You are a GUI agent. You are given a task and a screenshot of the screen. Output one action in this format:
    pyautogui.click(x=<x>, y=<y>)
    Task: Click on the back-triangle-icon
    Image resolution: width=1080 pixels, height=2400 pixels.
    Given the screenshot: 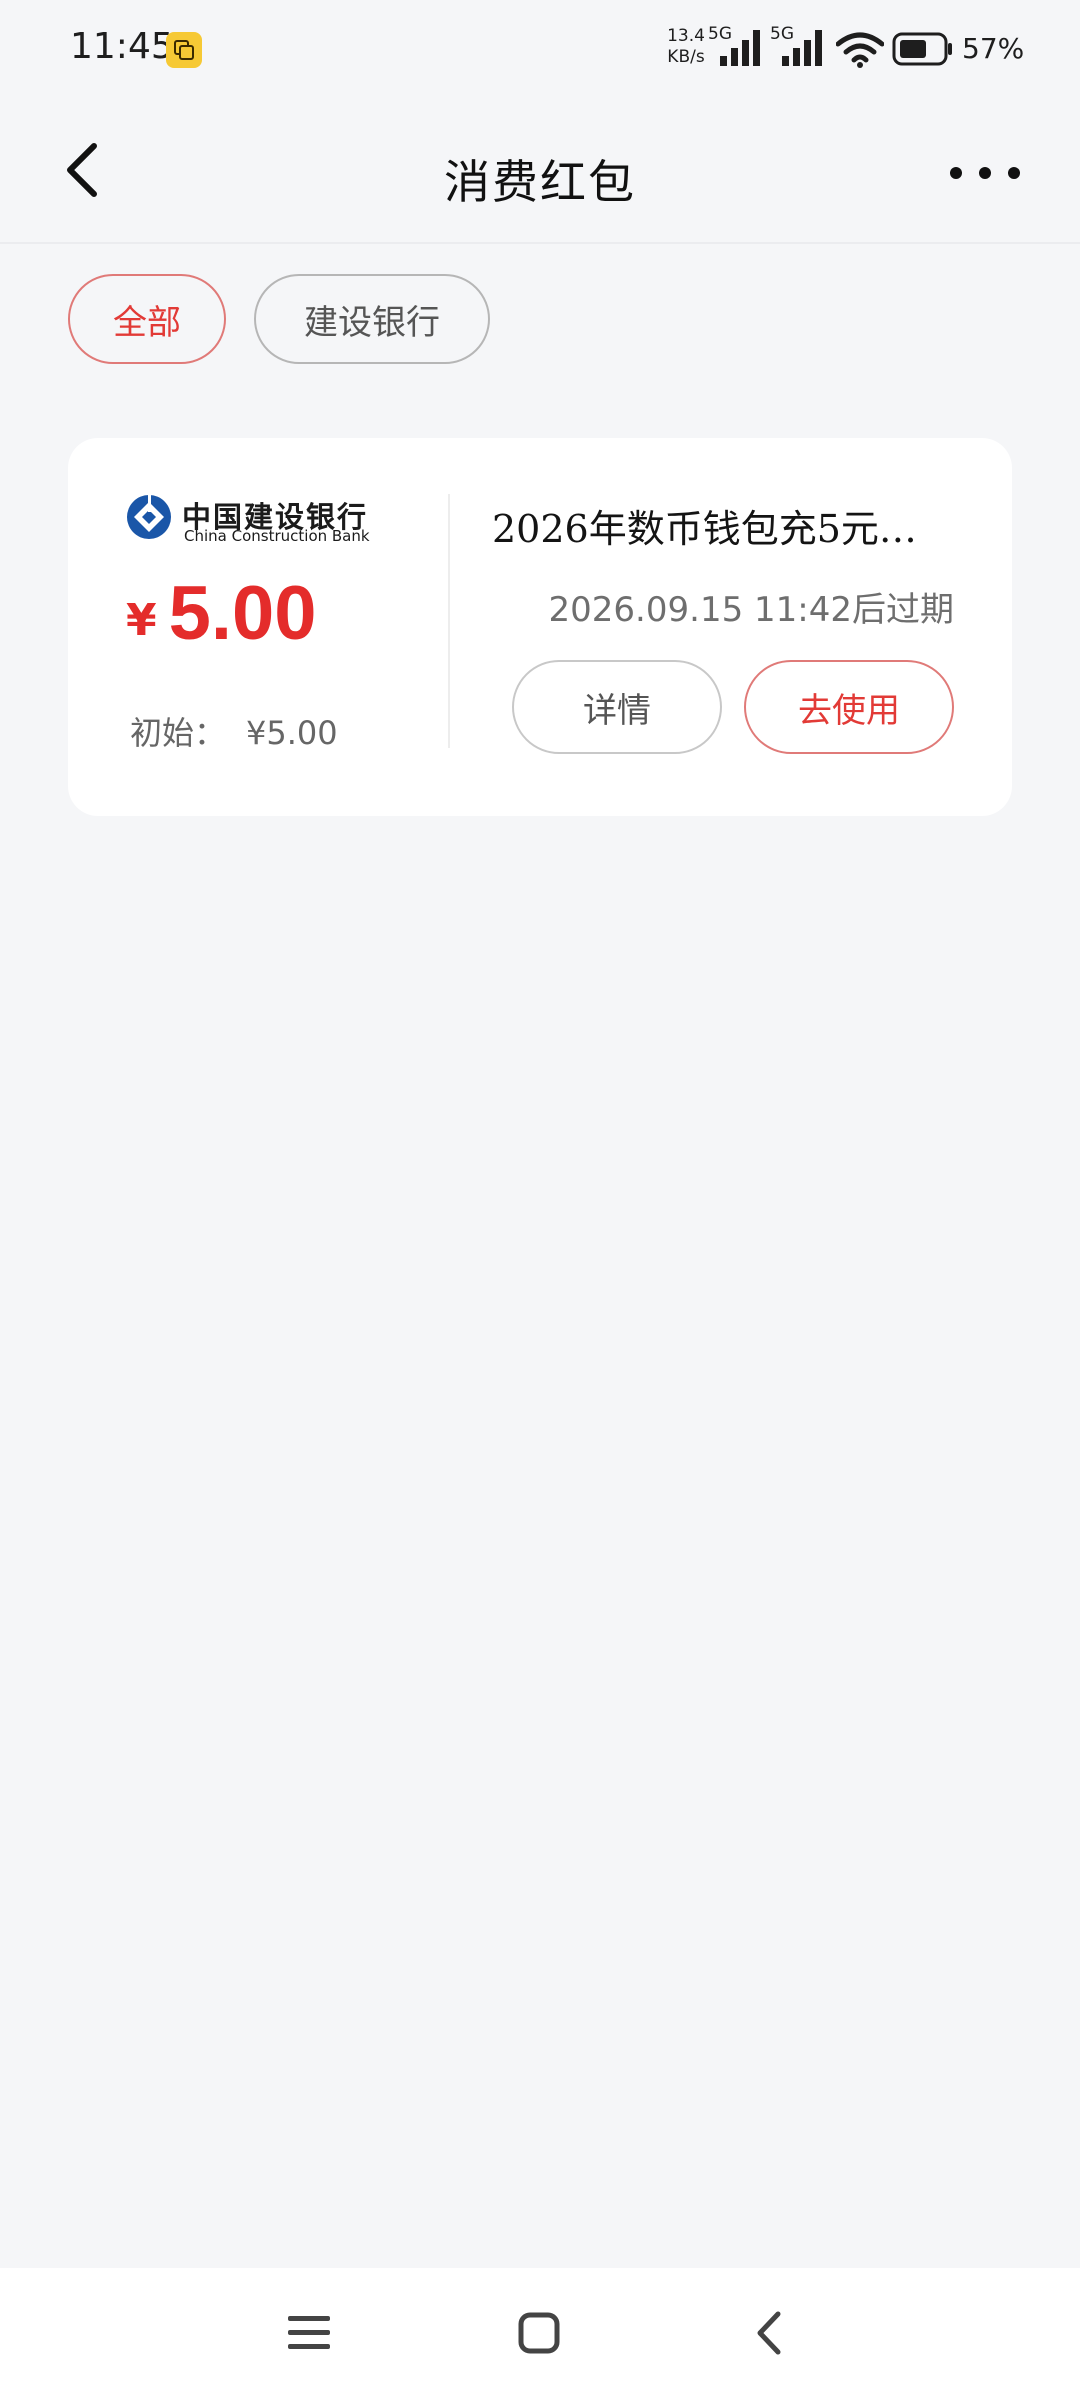 What is the action you would take?
    pyautogui.click(x=769, y=2333)
    